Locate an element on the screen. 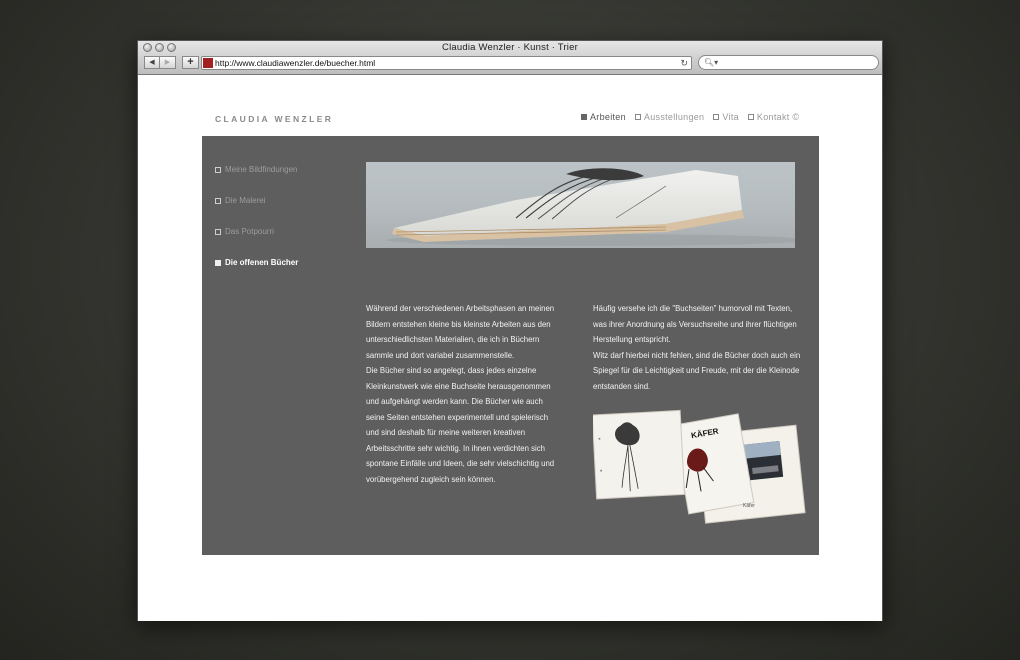 Image resolution: width=1020 pixels, height=660 pixels. sidenav-item-potpourri: Das Potpourri is located at coordinates (256, 231).